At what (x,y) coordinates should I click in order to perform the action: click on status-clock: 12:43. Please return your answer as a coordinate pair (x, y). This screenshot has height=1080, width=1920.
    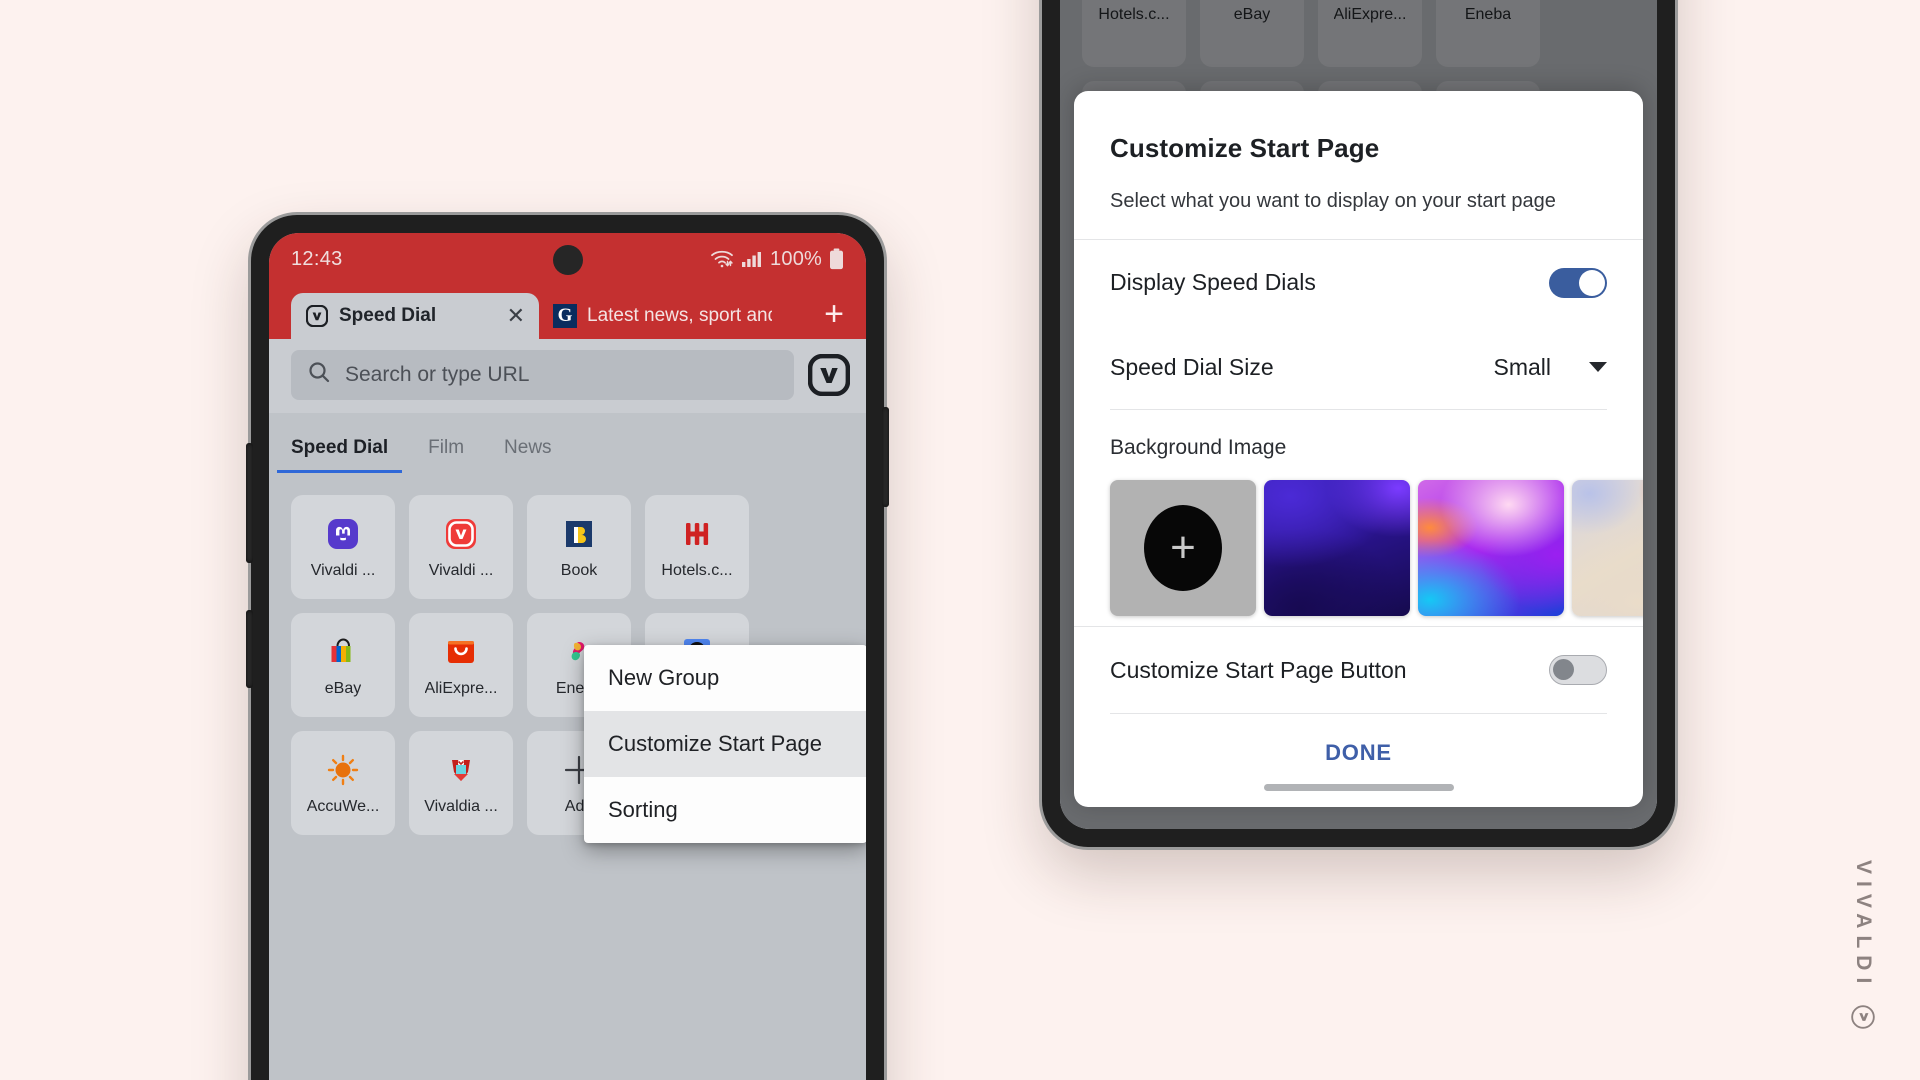
    Looking at the image, I should click on (317, 258).